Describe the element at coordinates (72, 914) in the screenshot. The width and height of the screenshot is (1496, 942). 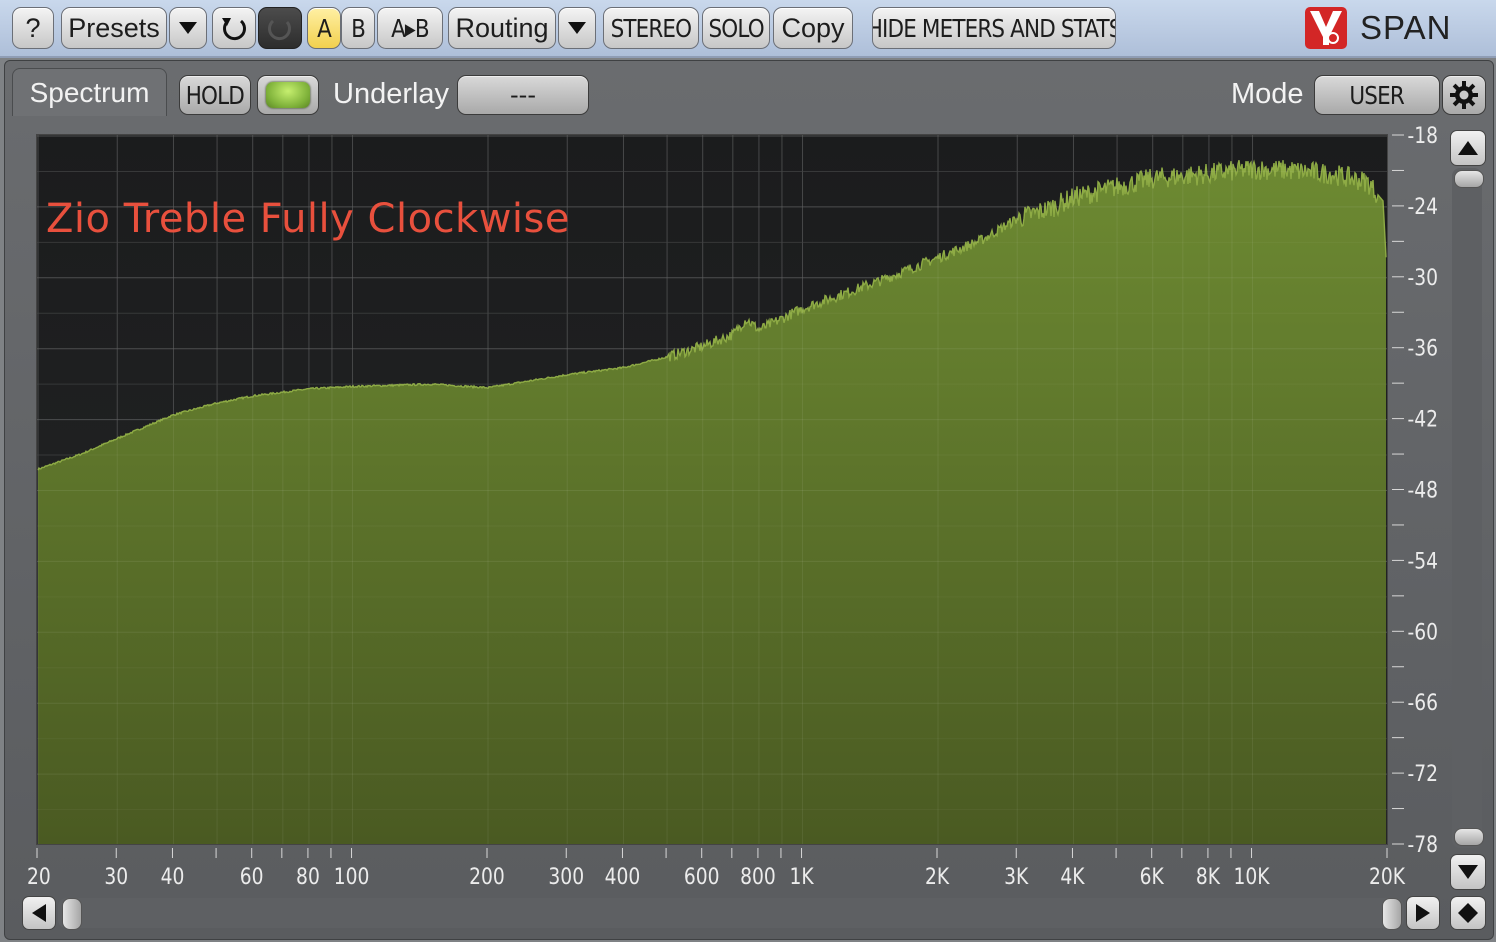
I see `horizontal-range-left-handle` at that location.